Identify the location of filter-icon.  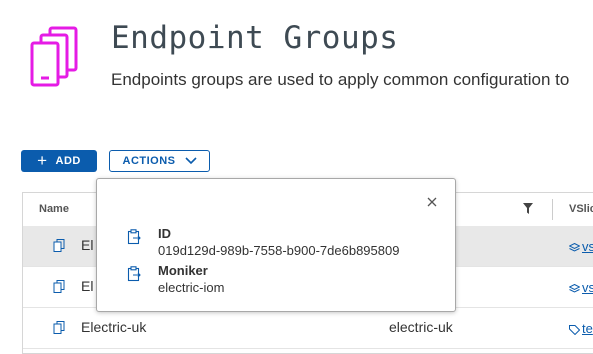
(528, 208).